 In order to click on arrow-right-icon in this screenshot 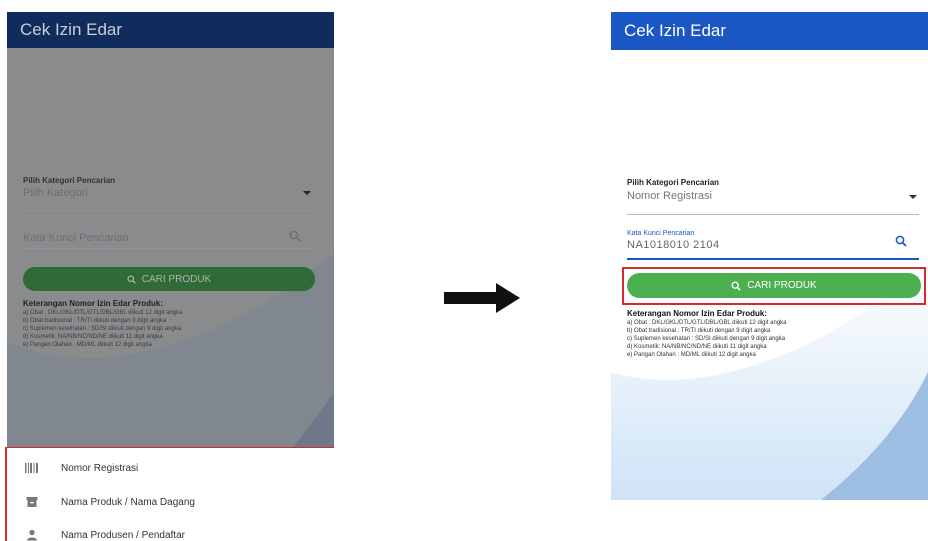, I will do `click(482, 298)`.